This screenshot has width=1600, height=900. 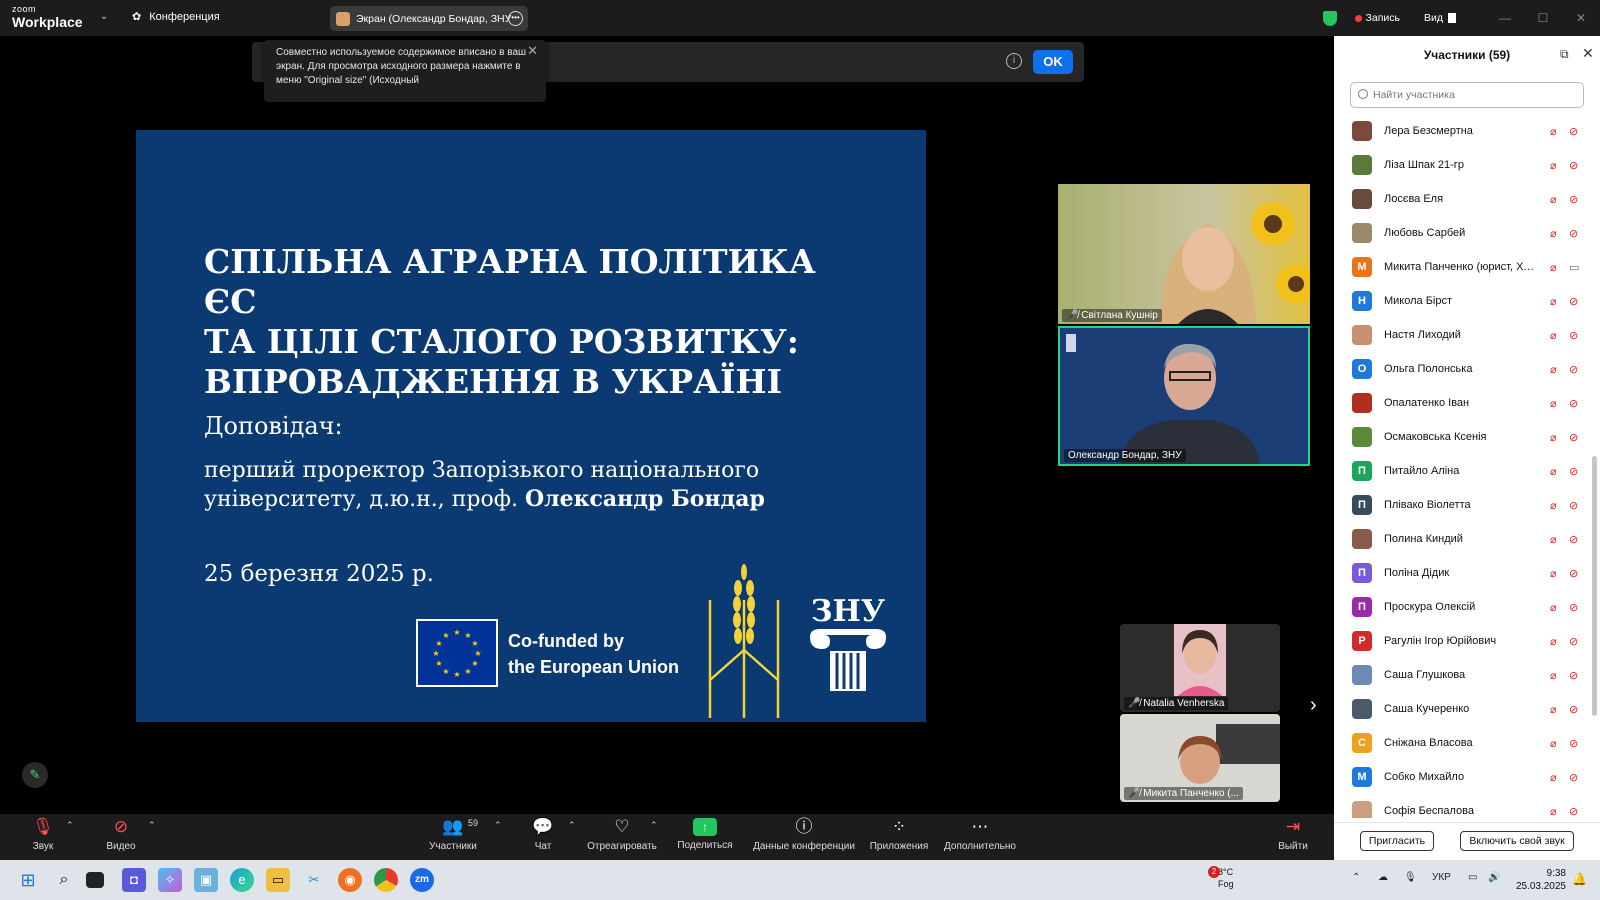 I want to click on ok-button: OK, so click(x=1053, y=62).